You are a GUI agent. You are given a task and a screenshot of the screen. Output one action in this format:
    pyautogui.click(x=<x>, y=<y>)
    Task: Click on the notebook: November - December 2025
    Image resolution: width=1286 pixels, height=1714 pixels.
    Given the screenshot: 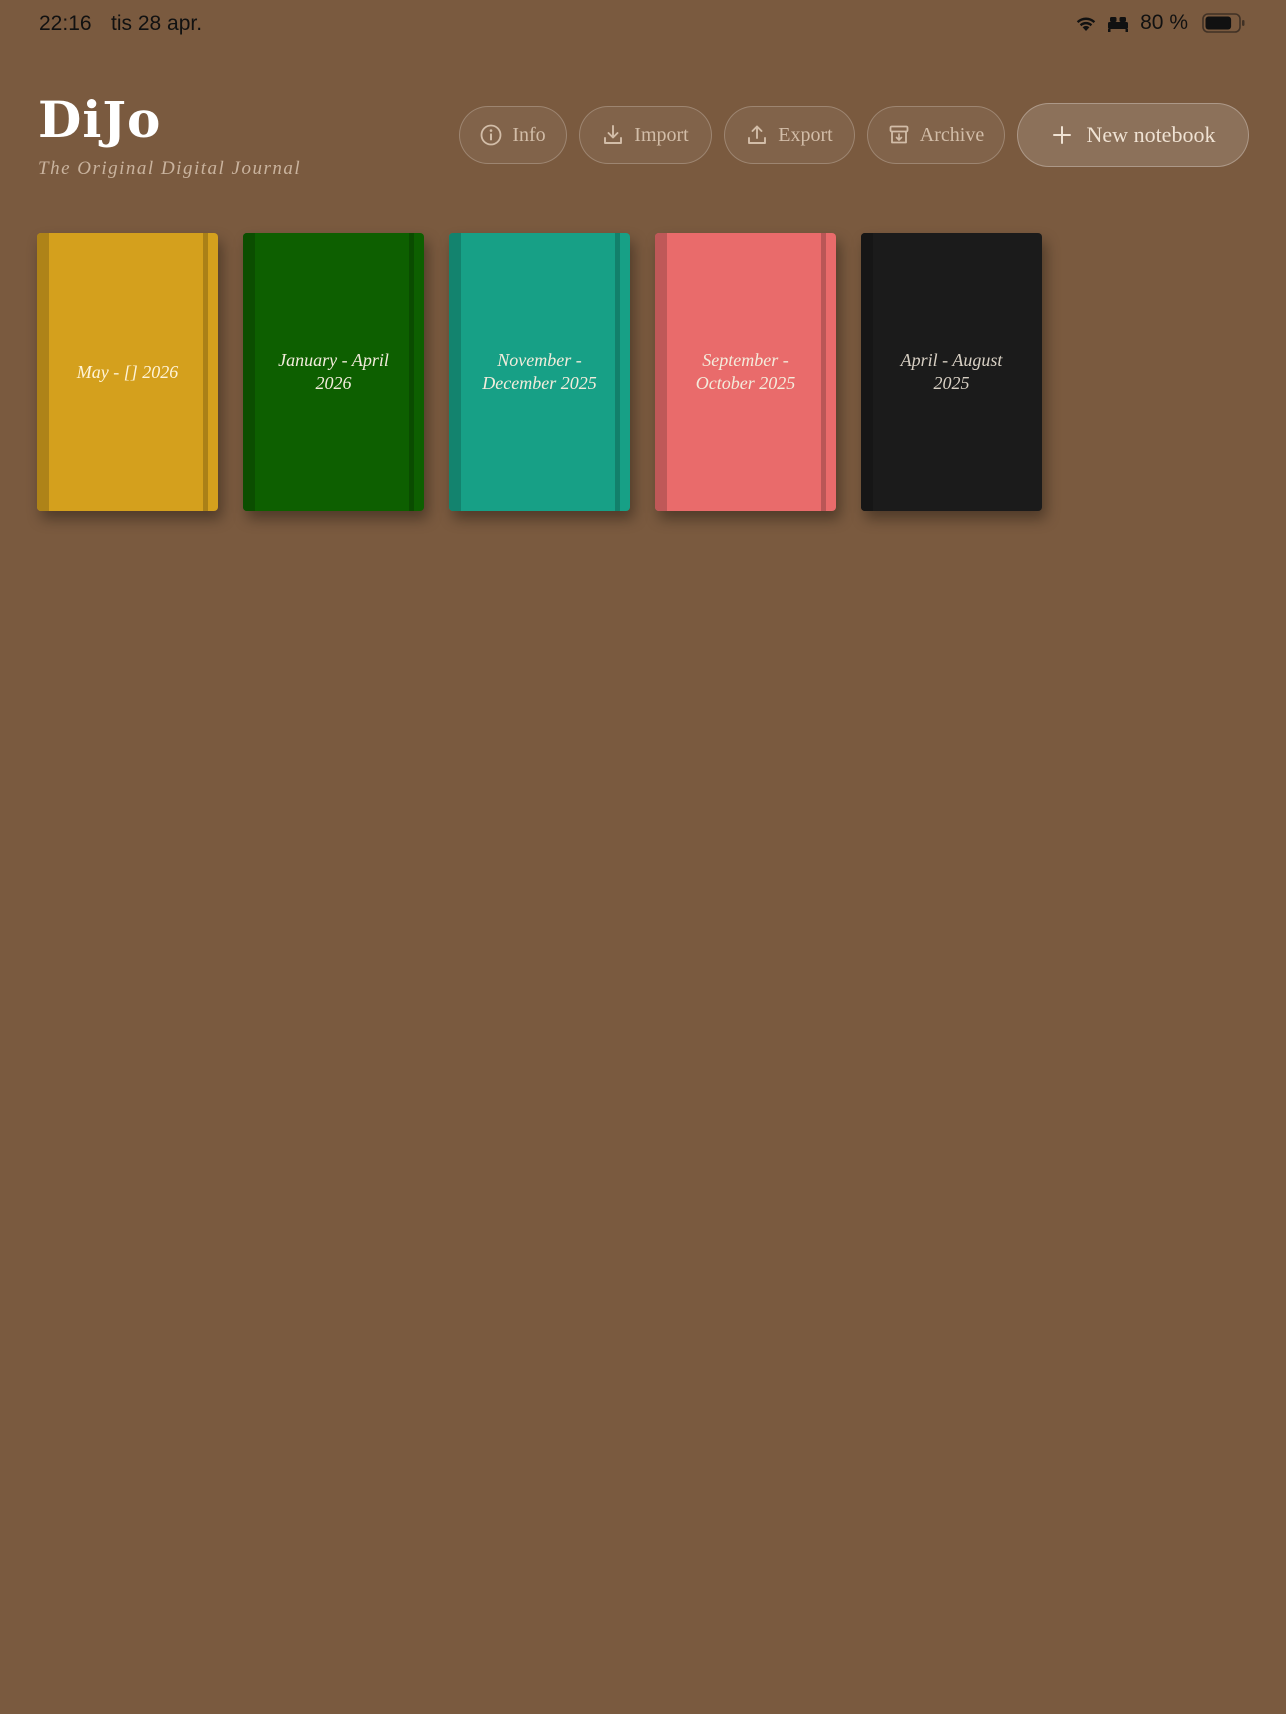 What is the action you would take?
    pyautogui.click(x=539, y=372)
    